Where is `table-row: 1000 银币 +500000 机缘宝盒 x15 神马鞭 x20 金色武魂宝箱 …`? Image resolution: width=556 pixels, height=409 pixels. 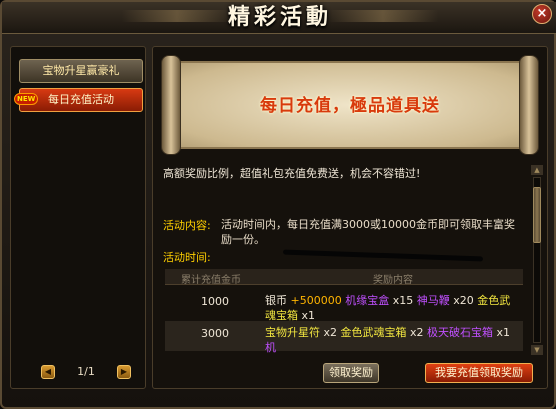 table-row: 1000 银币 +500000 机缘宝盒 x15 神马鞭 x20 金色武魂宝箱 … is located at coordinates (344, 306).